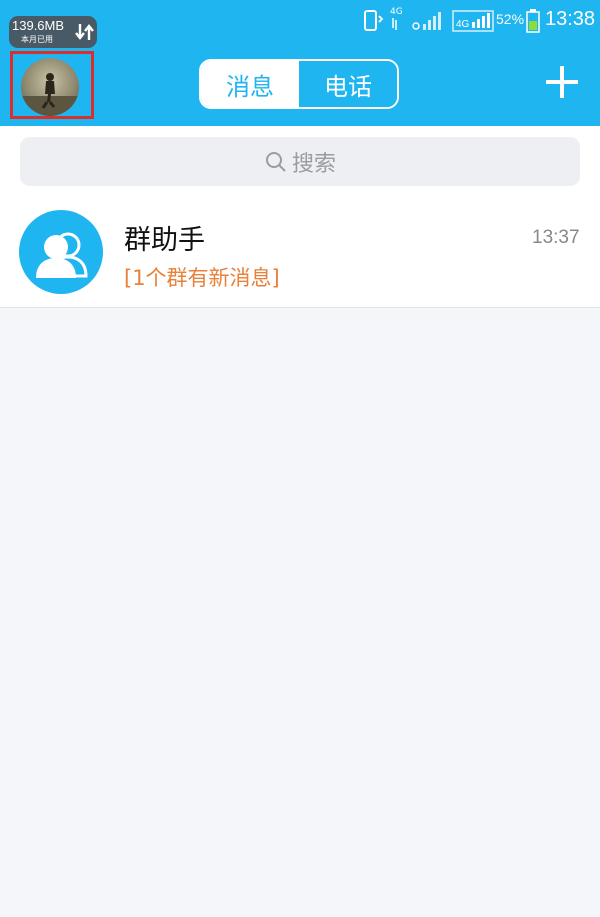  Describe the element at coordinates (37, 39) in the screenshot. I see `data-usage-label: 本月已用` at that location.